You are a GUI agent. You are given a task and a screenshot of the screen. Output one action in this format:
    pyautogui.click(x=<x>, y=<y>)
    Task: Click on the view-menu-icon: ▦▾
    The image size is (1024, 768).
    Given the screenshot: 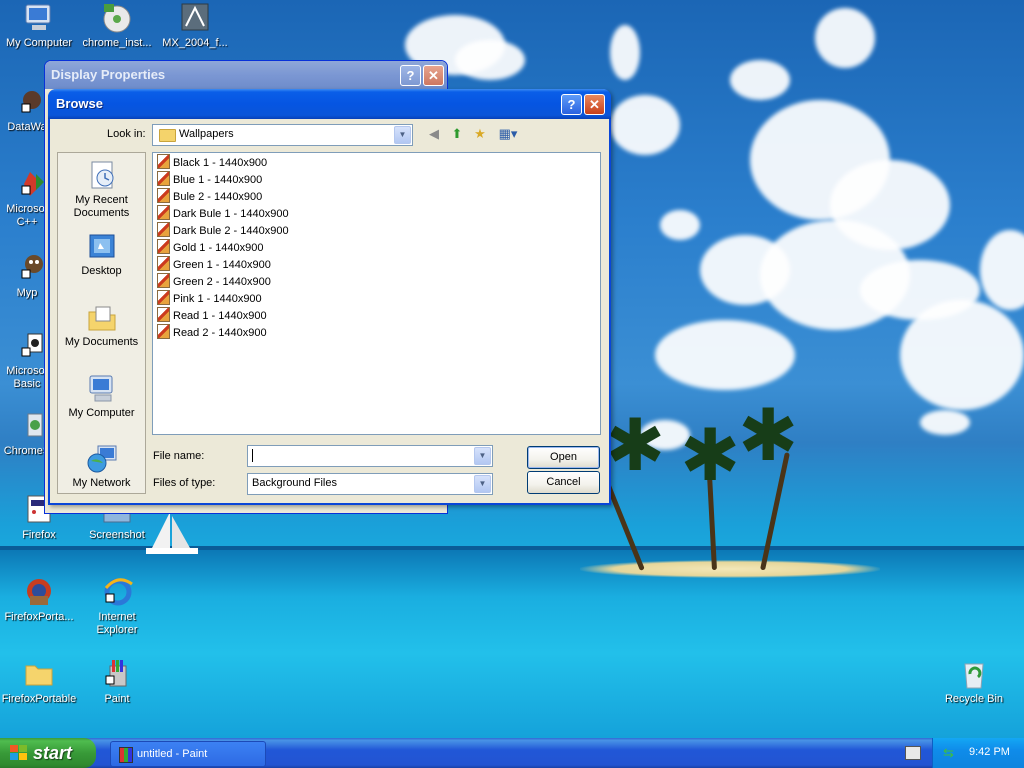 What is the action you would take?
    pyautogui.click(x=508, y=134)
    